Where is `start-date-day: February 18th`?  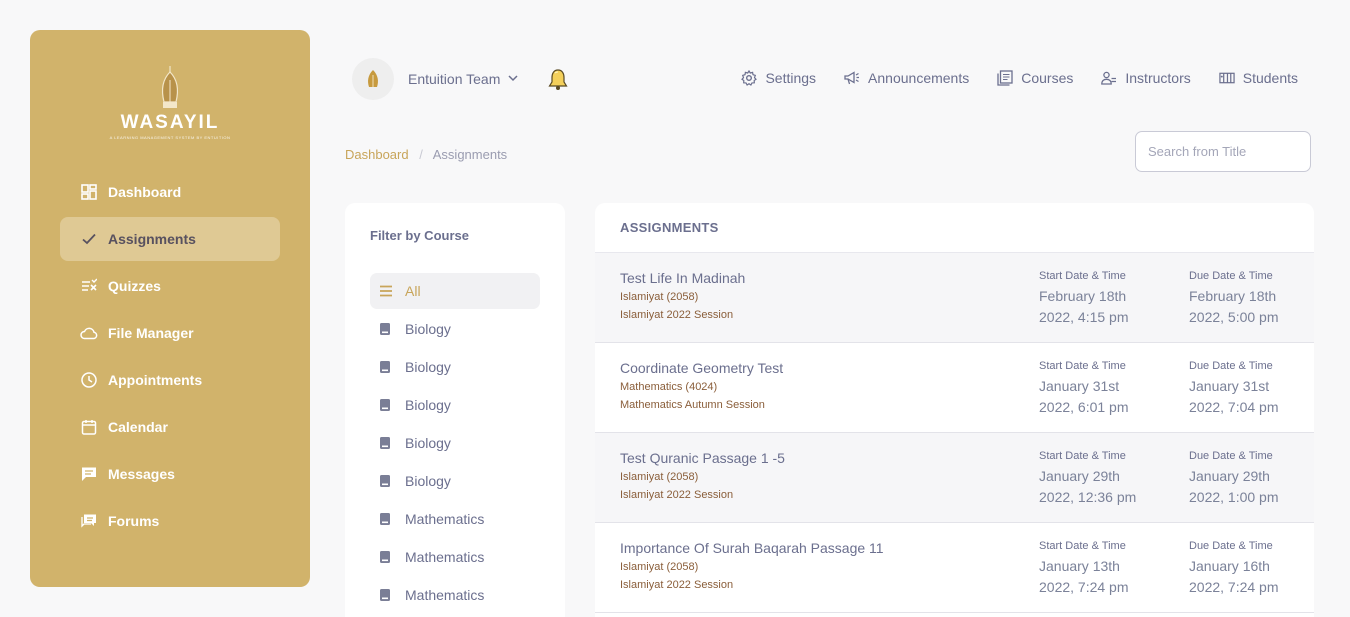 start-date-day: February 18th is located at coordinates (1083, 296).